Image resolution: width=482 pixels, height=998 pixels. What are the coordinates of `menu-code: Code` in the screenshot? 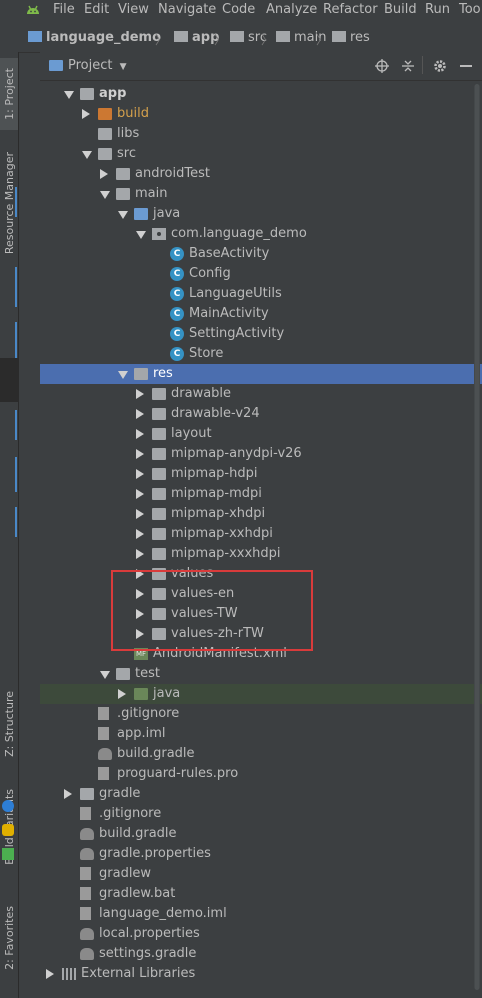 It's located at (238, 9).